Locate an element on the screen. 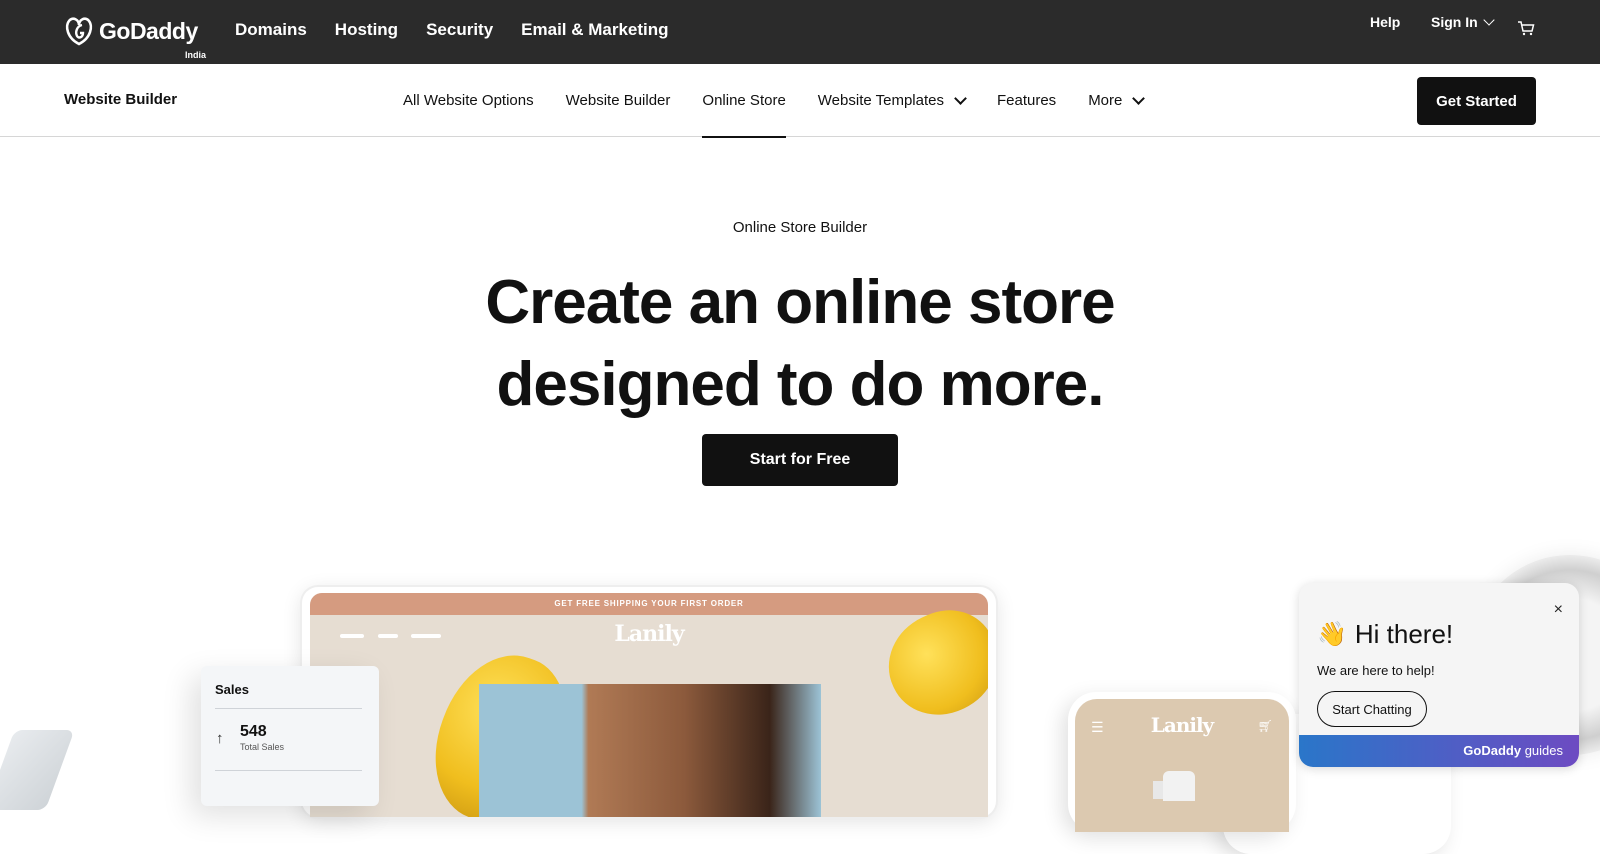 Image resolution: width=1600 pixels, height=854 pixels. subnav-label: Website Builder is located at coordinates (618, 100).